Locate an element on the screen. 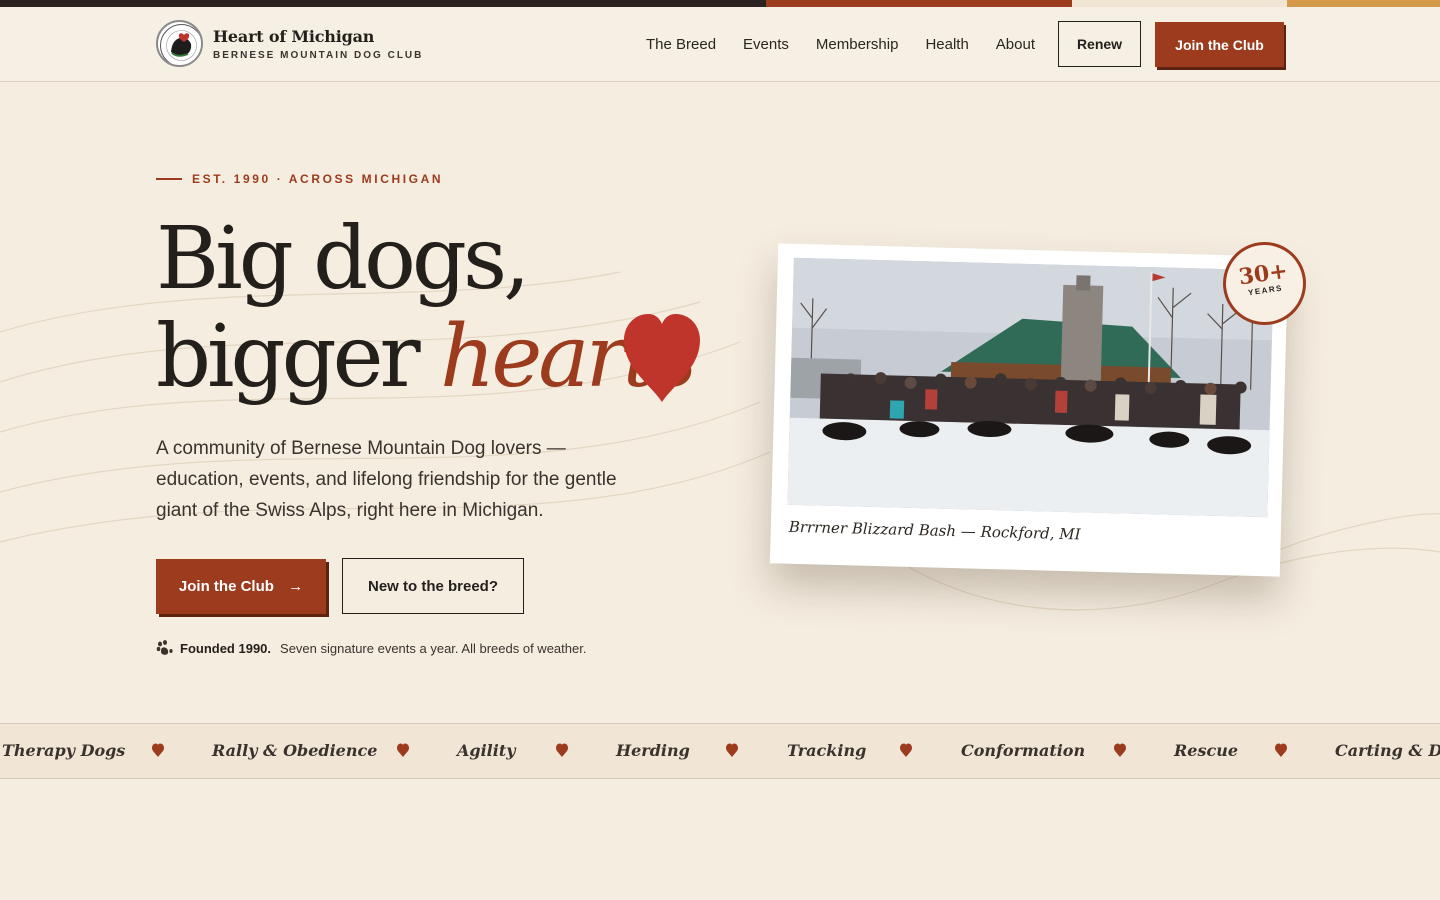 This screenshot has height=900, width=1440. ticker-item-conformation: Conformation is located at coordinates (1023, 750).